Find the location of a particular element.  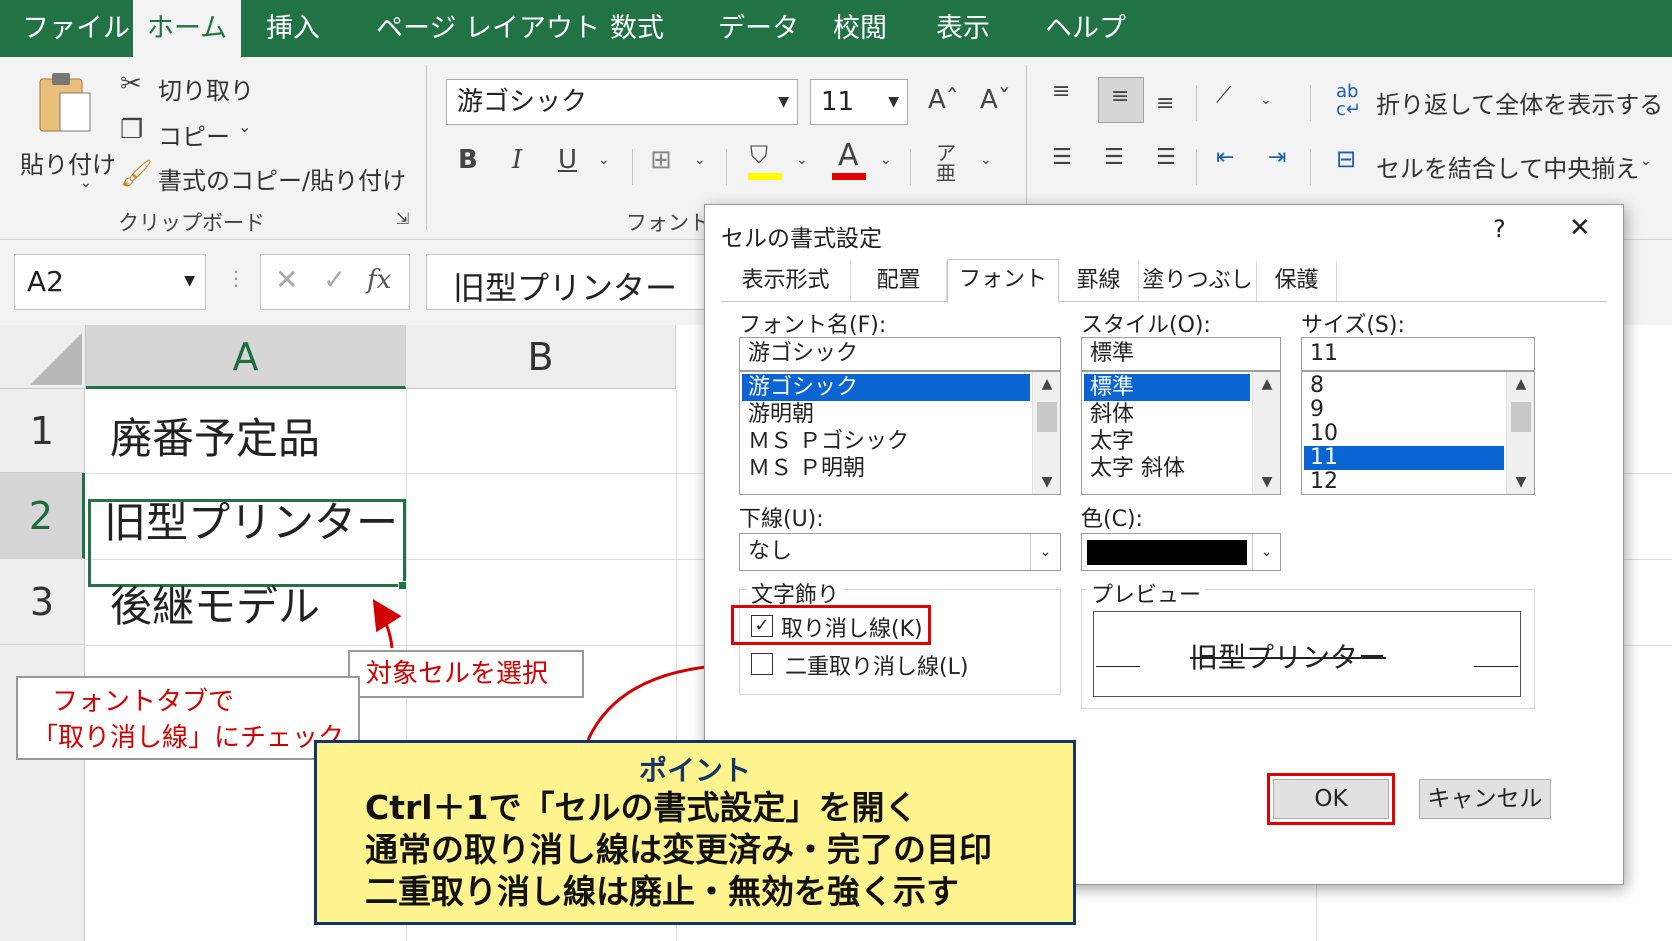

arrow-to-cell is located at coordinates (387, 623).